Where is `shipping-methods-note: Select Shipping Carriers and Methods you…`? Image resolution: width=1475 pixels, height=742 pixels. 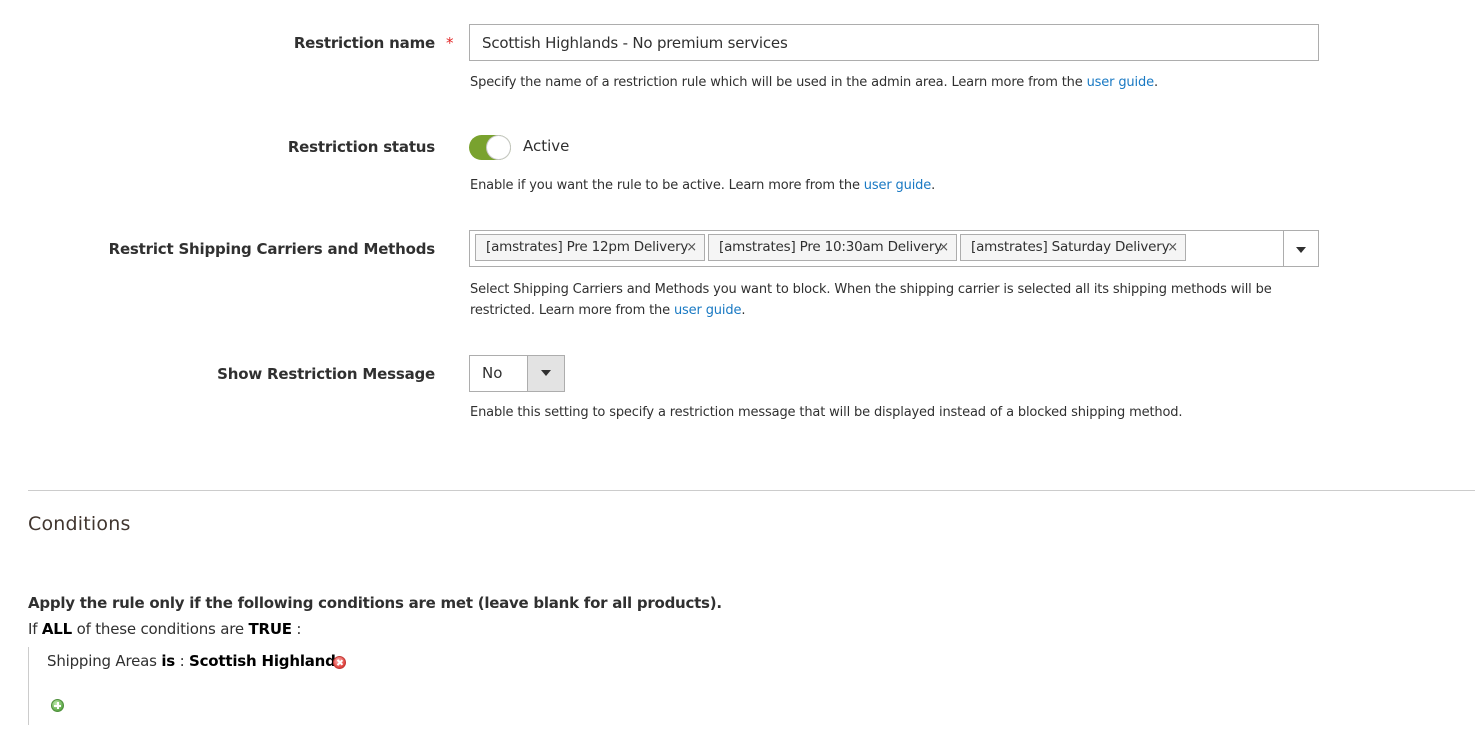 shipping-methods-note: Select Shipping Carriers and Methods you… is located at coordinates (871, 300).